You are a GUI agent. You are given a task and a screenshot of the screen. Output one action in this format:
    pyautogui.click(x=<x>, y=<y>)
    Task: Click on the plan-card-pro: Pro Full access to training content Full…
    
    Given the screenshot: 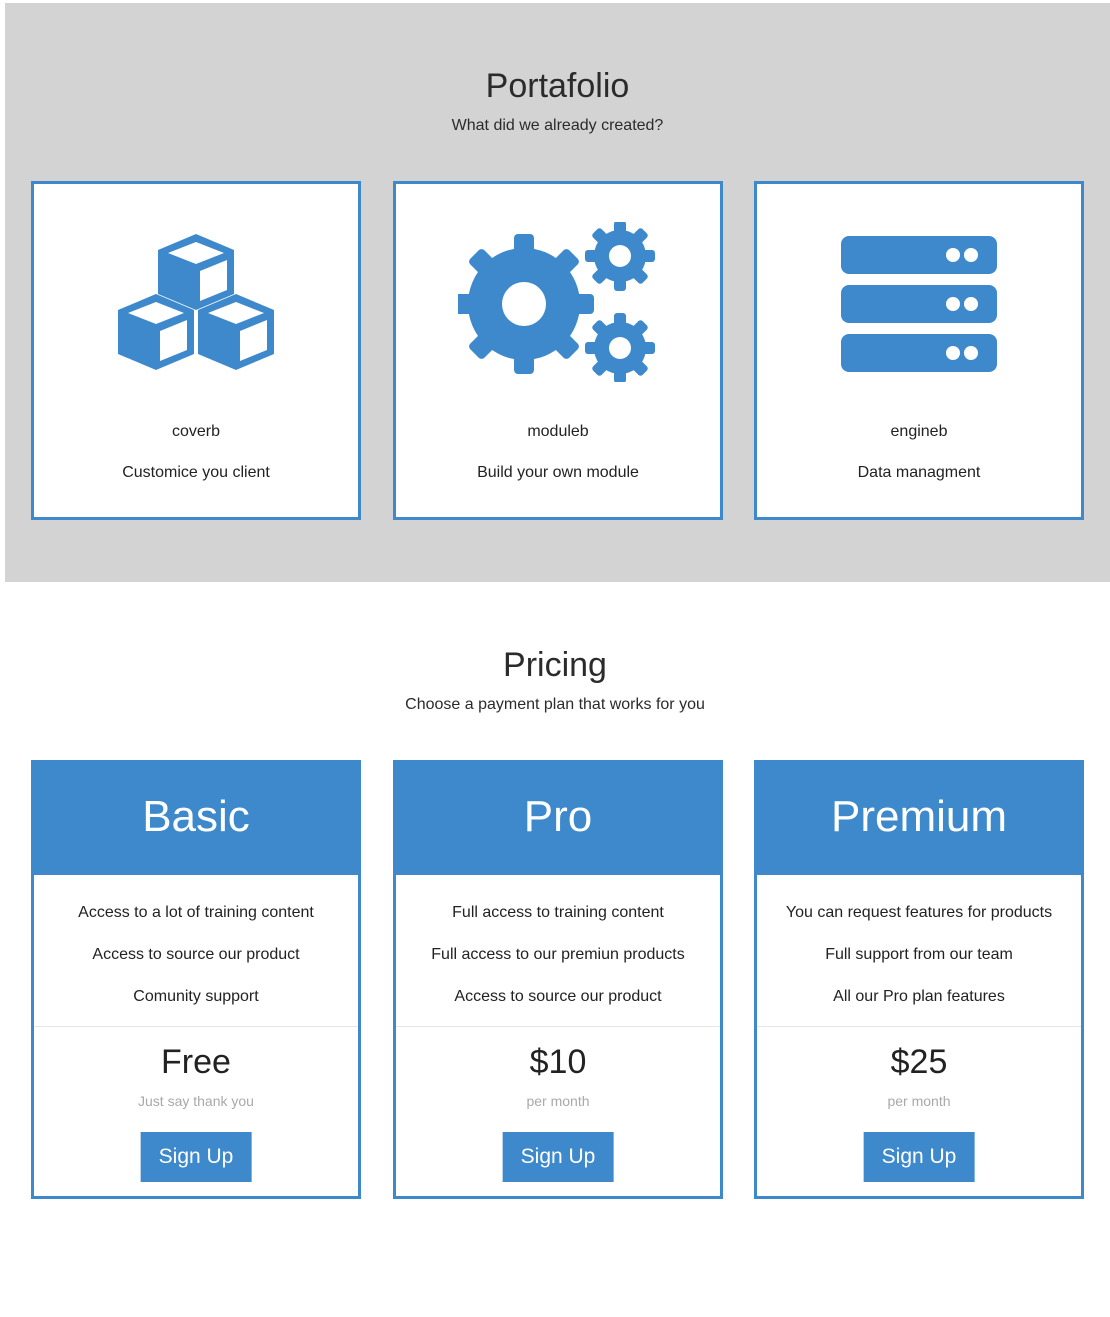 What is the action you would take?
    pyautogui.click(x=558, y=979)
    